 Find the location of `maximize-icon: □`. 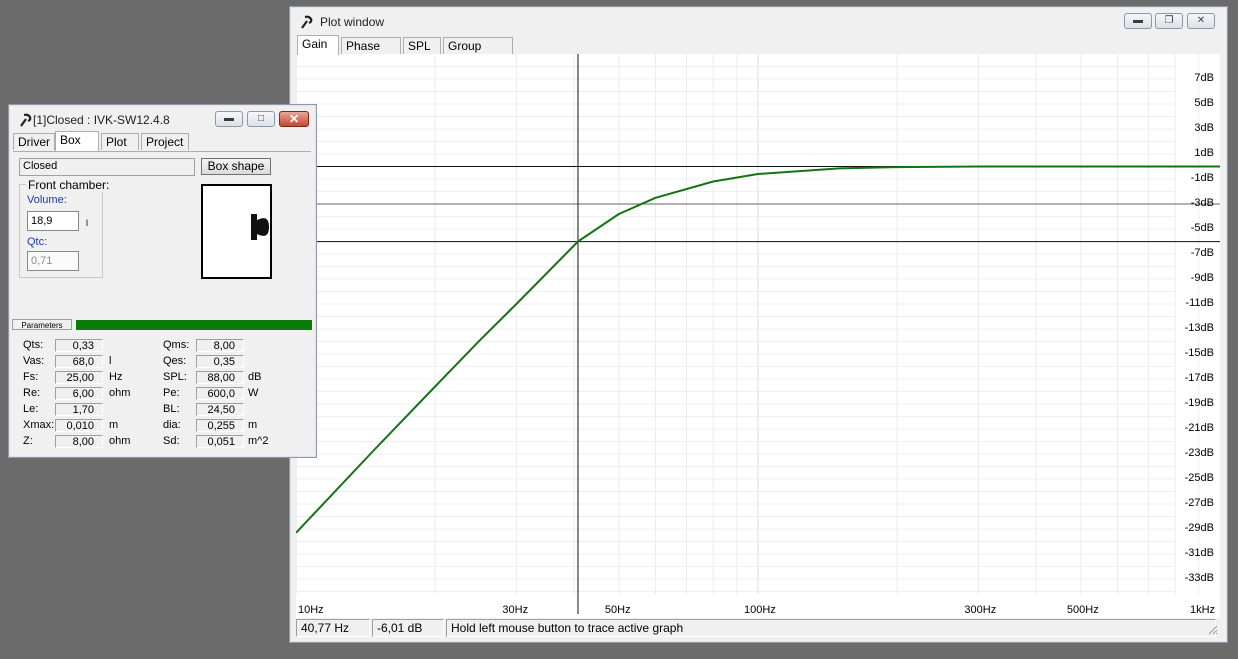

maximize-icon: □ is located at coordinates (261, 118).